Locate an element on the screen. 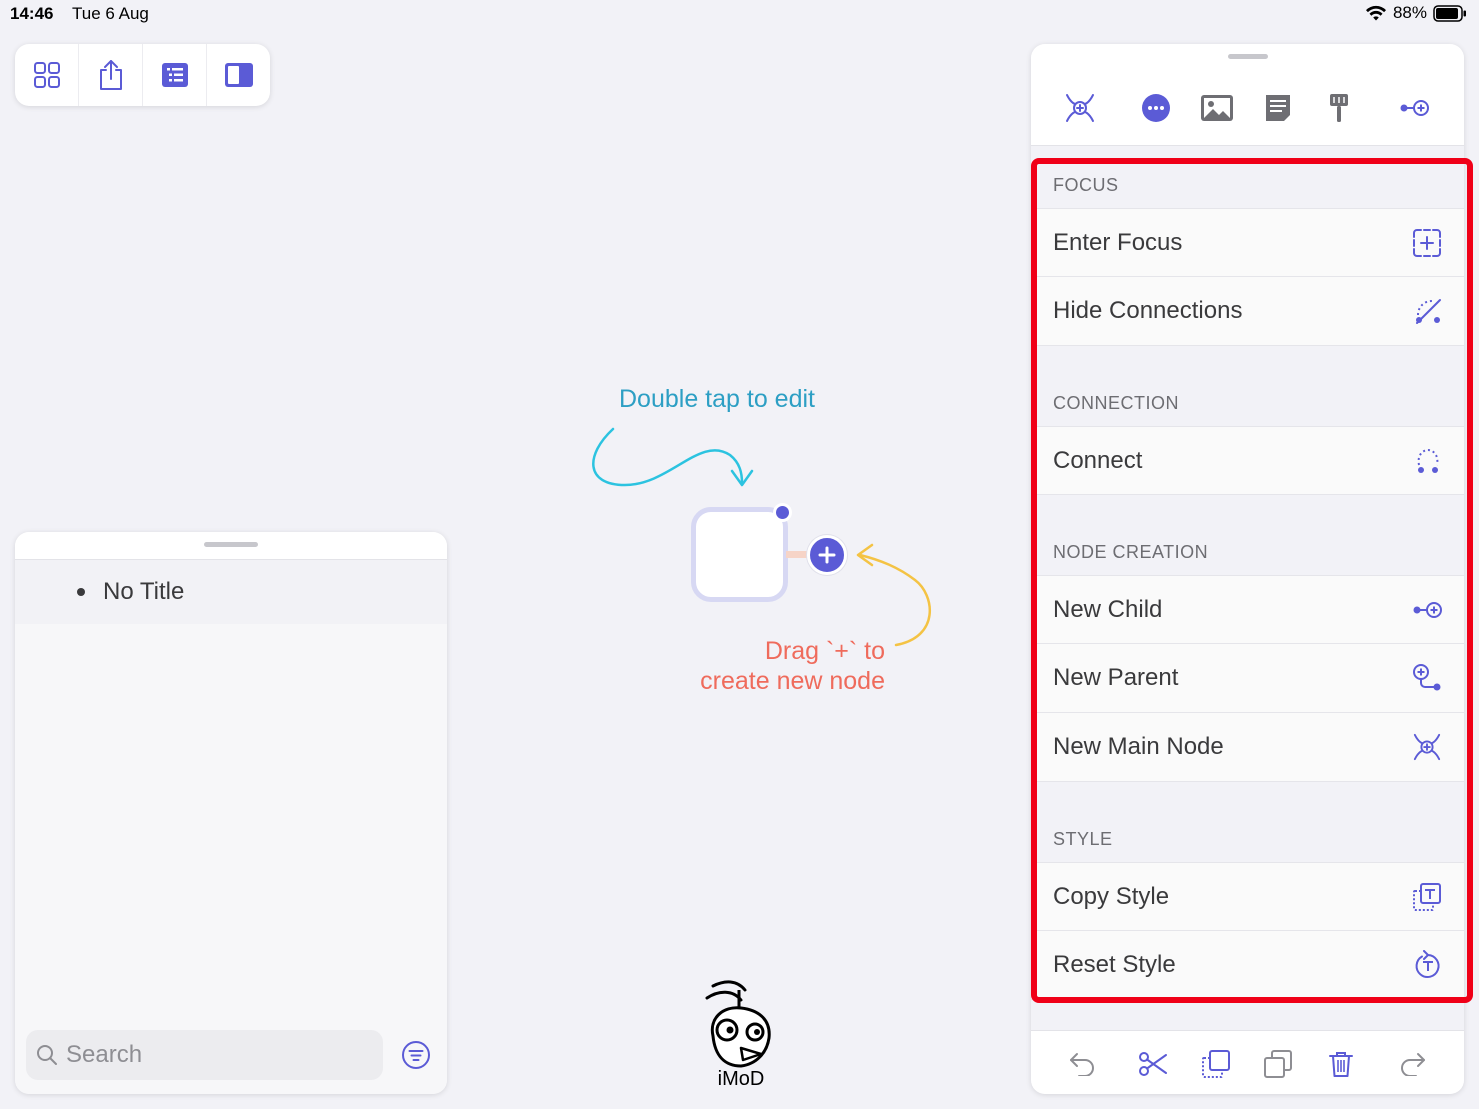 The width and height of the screenshot is (1479, 1109). style-brush-icon is located at coordinates (1339, 108).